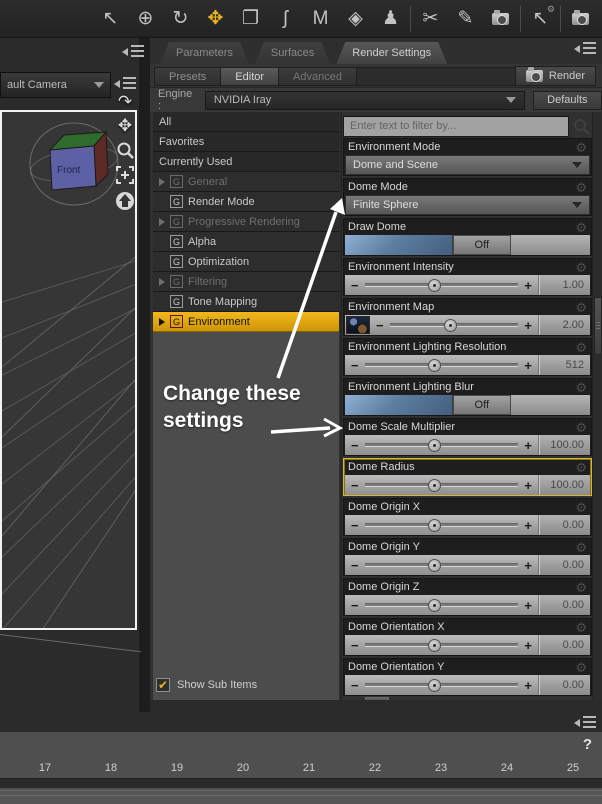 Image resolution: width=602 pixels, height=804 pixels. Describe the element at coordinates (587, 744) in the screenshot. I see `help-icon: ?` at that location.